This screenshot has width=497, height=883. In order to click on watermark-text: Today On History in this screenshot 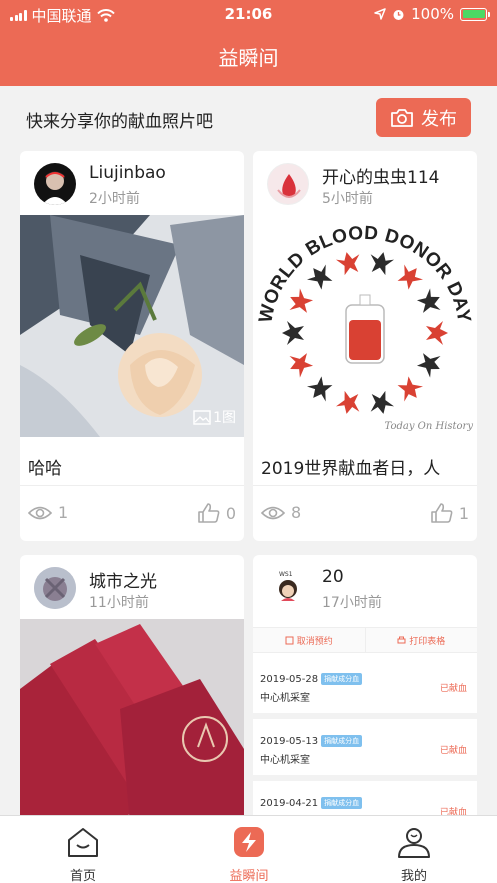, I will do `click(429, 426)`.